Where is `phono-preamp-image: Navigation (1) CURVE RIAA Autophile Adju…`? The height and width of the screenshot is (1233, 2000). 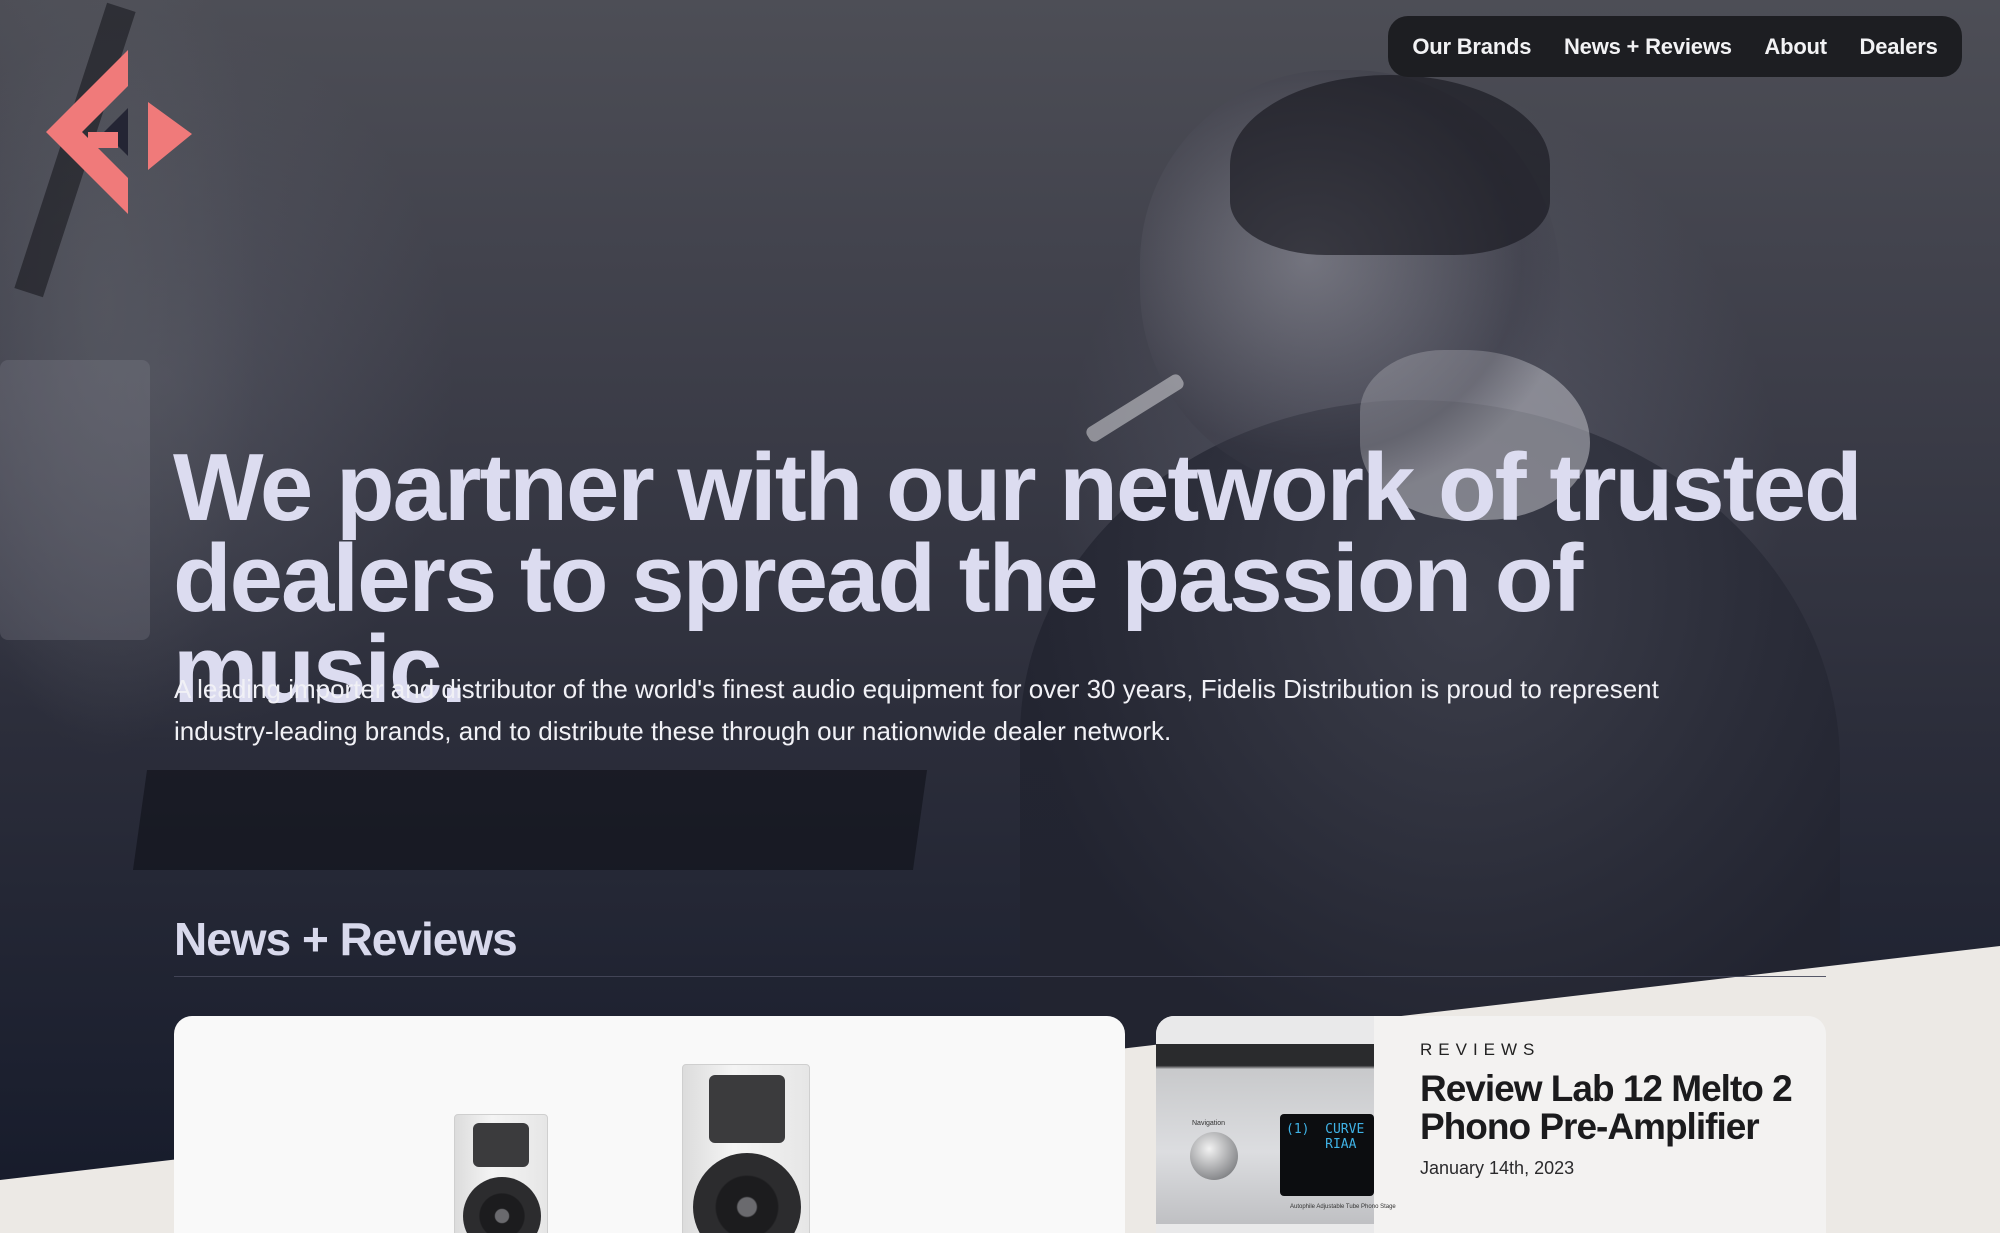 phono-preamp-image: Navigation (1) CURVE RIAA Autophile Adju… is located at coordinates (1276, 1124).